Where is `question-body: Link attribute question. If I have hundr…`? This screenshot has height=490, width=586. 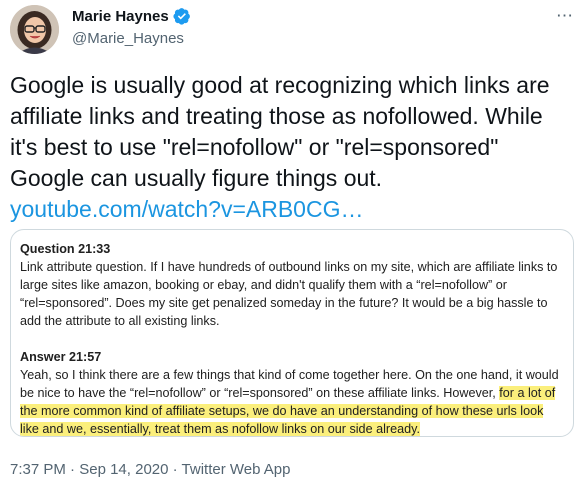
question-body: Link attribute question. If I have hundr… is located at coordinates (289, 294).